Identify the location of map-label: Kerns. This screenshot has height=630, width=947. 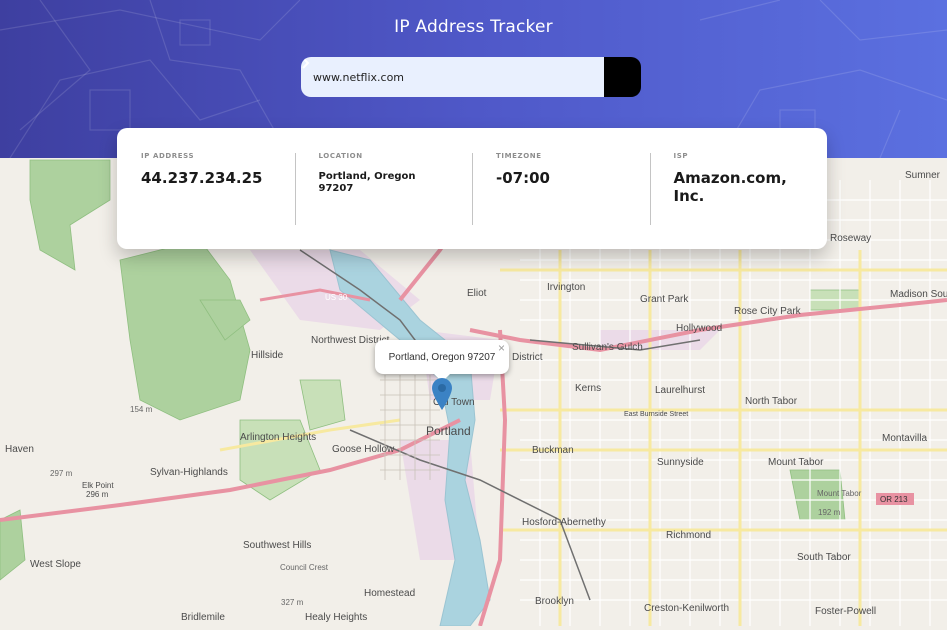
(588, 388).